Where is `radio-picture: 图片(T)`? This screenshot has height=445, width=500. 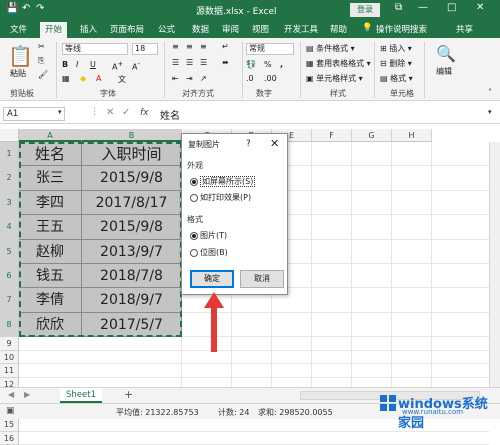 radio-picture: 图片(T) is located at coordinates (208, 235).